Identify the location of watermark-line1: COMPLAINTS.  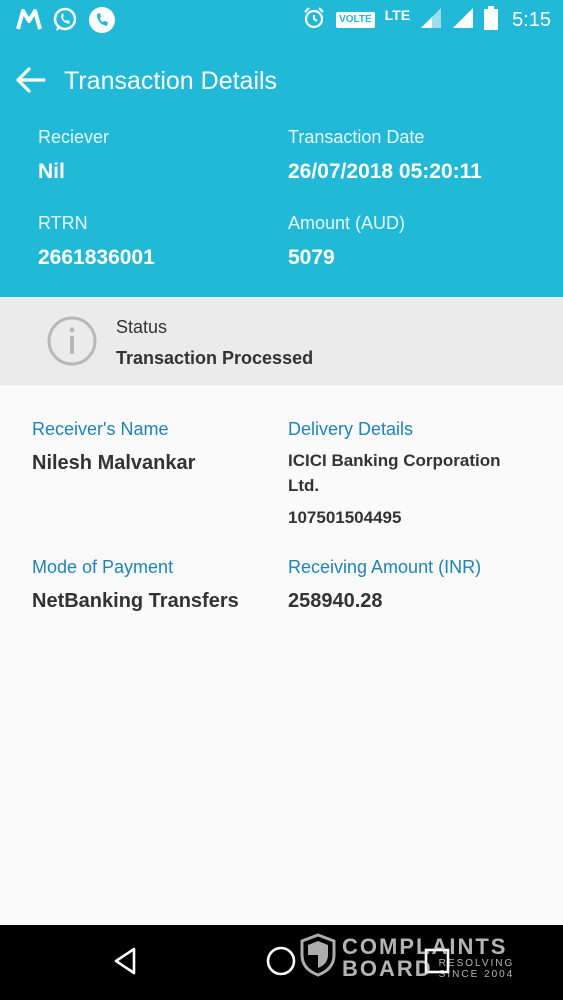
(425, 946).